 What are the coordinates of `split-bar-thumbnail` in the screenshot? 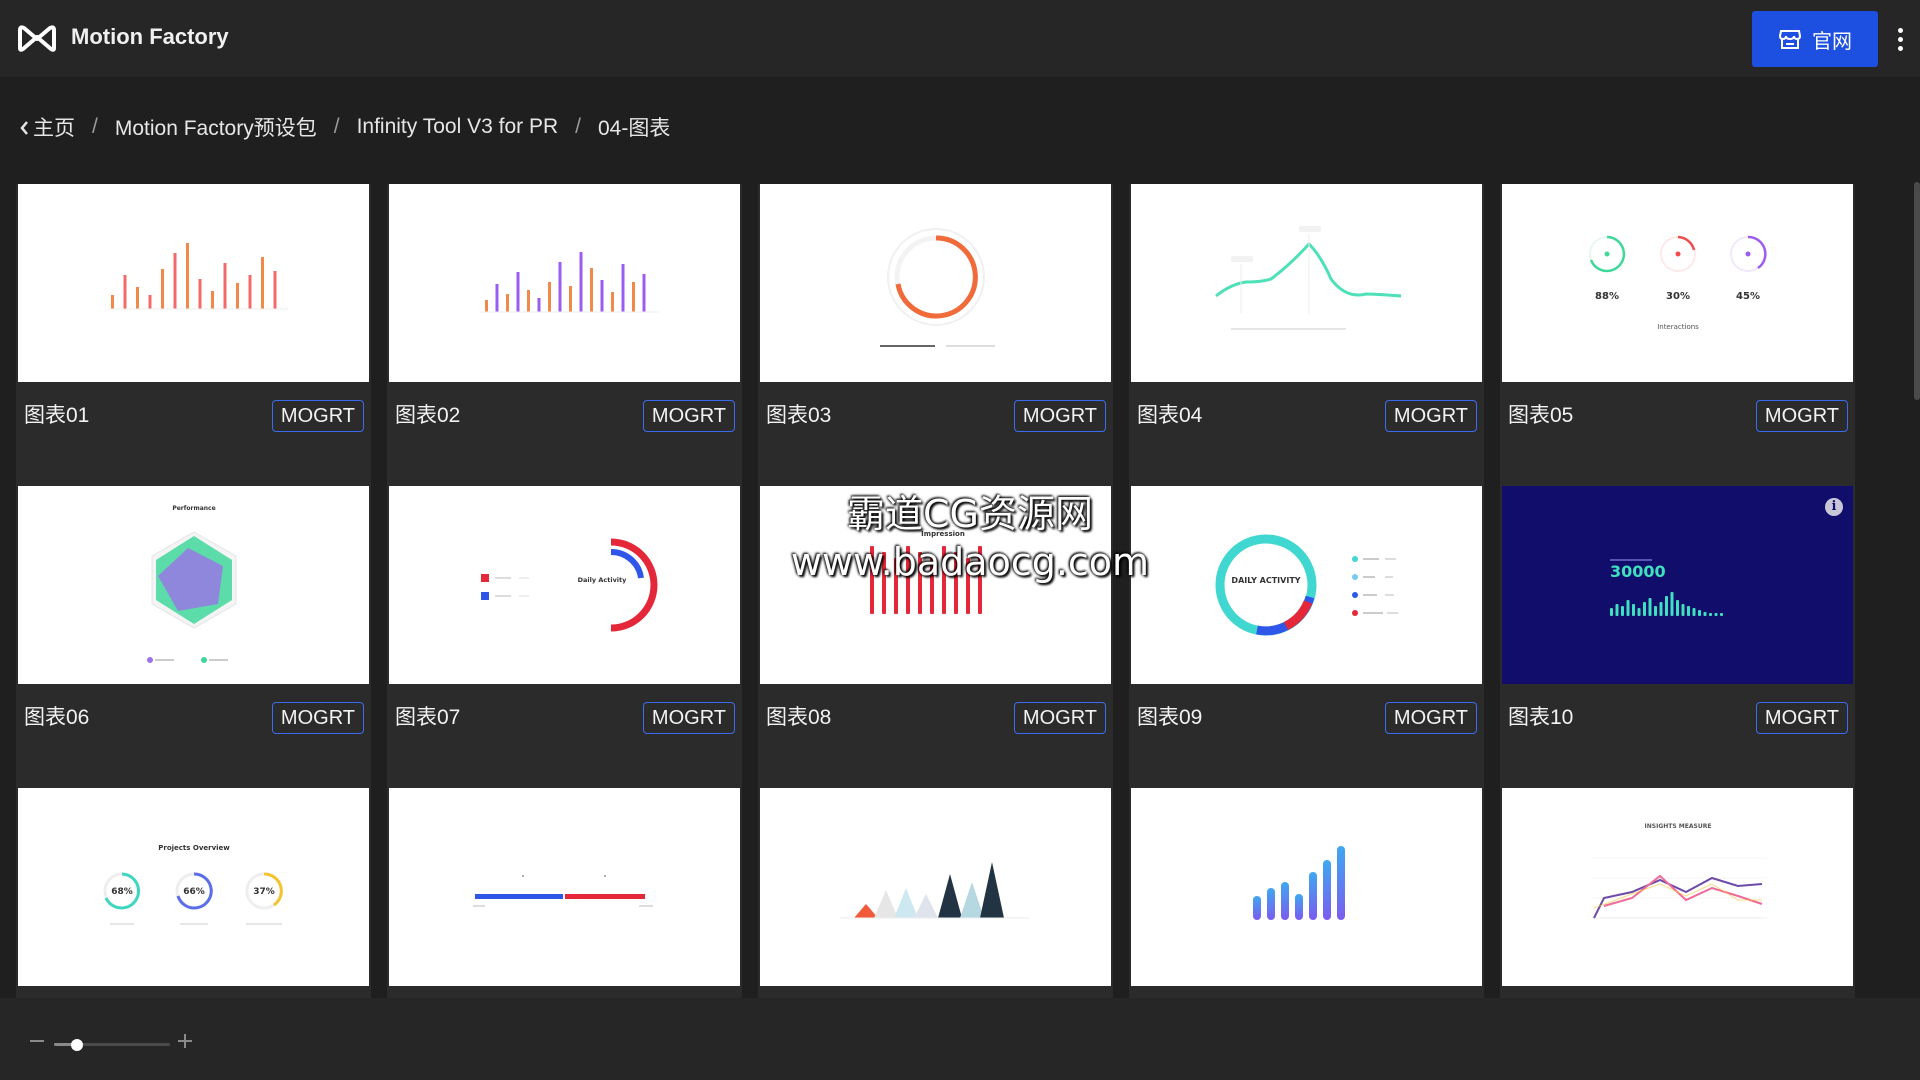 It's located at (563, 891).